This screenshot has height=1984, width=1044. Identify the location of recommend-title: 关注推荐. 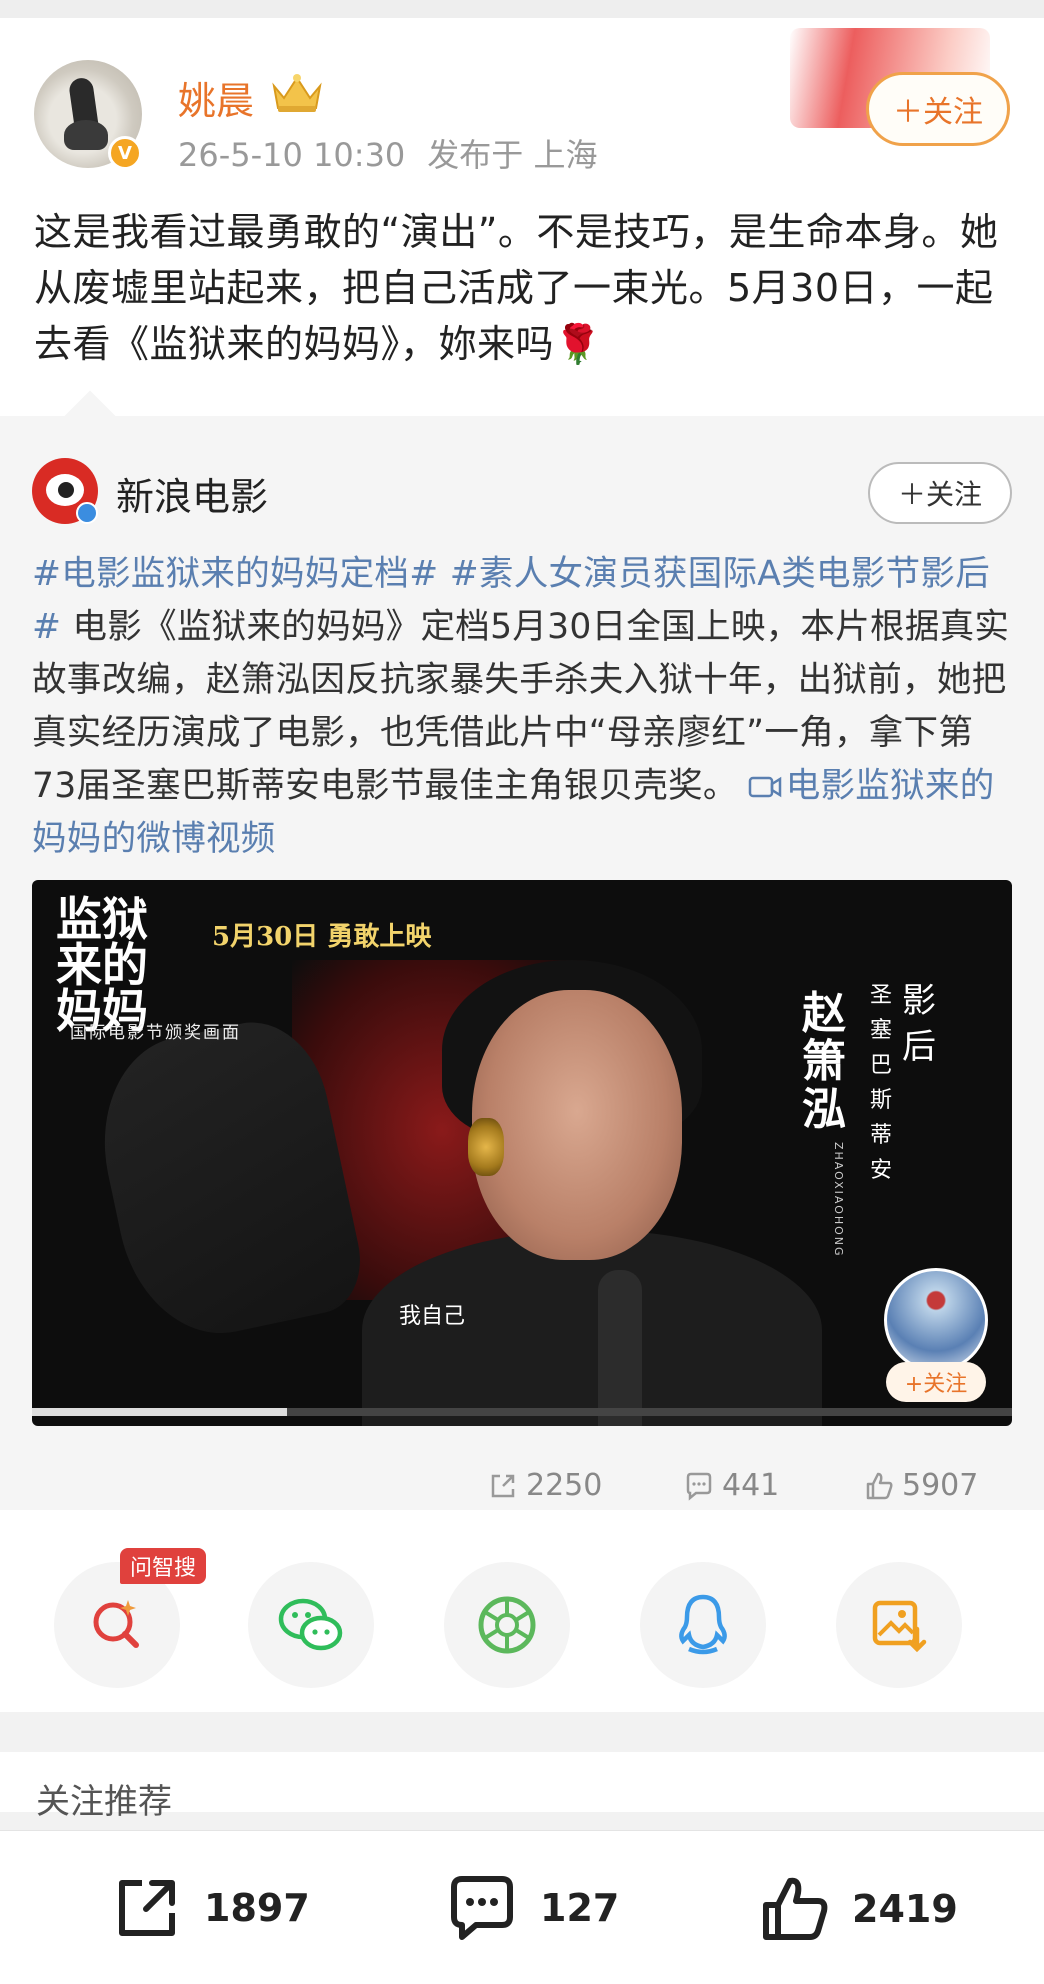
(104, 1802).